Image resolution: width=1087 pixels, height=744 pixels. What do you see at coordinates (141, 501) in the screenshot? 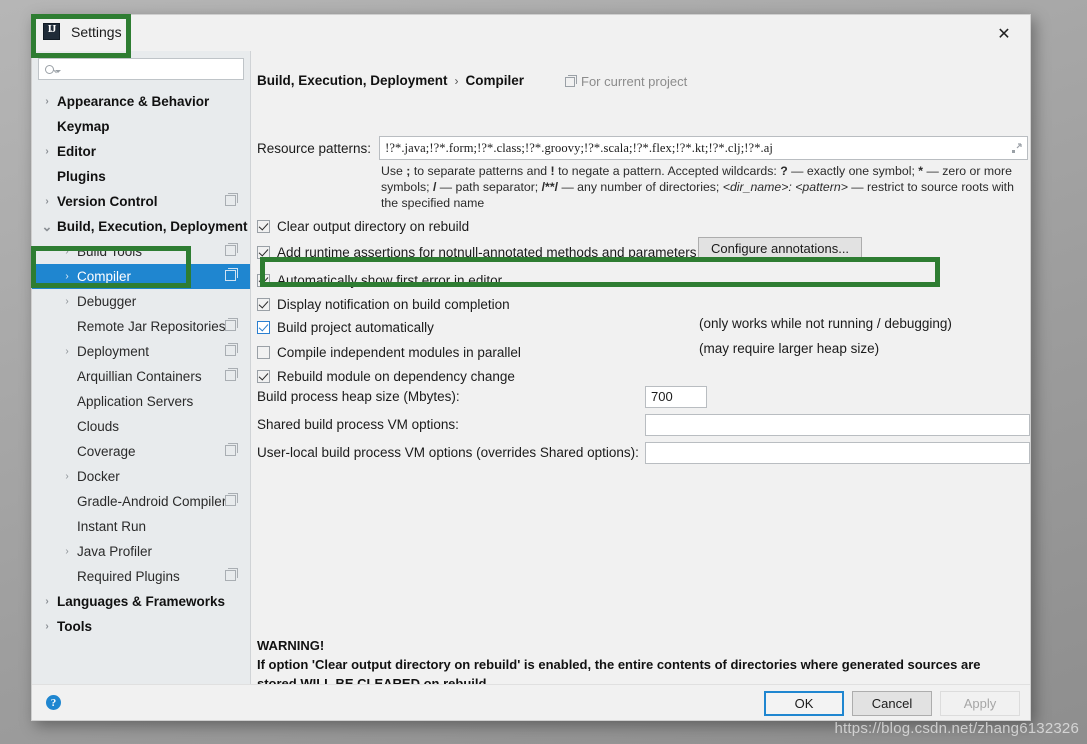
I see `sidebar-item-gradle-android-compiler: ›Gradle-Android Compiler` at bounding box center [141, 501].